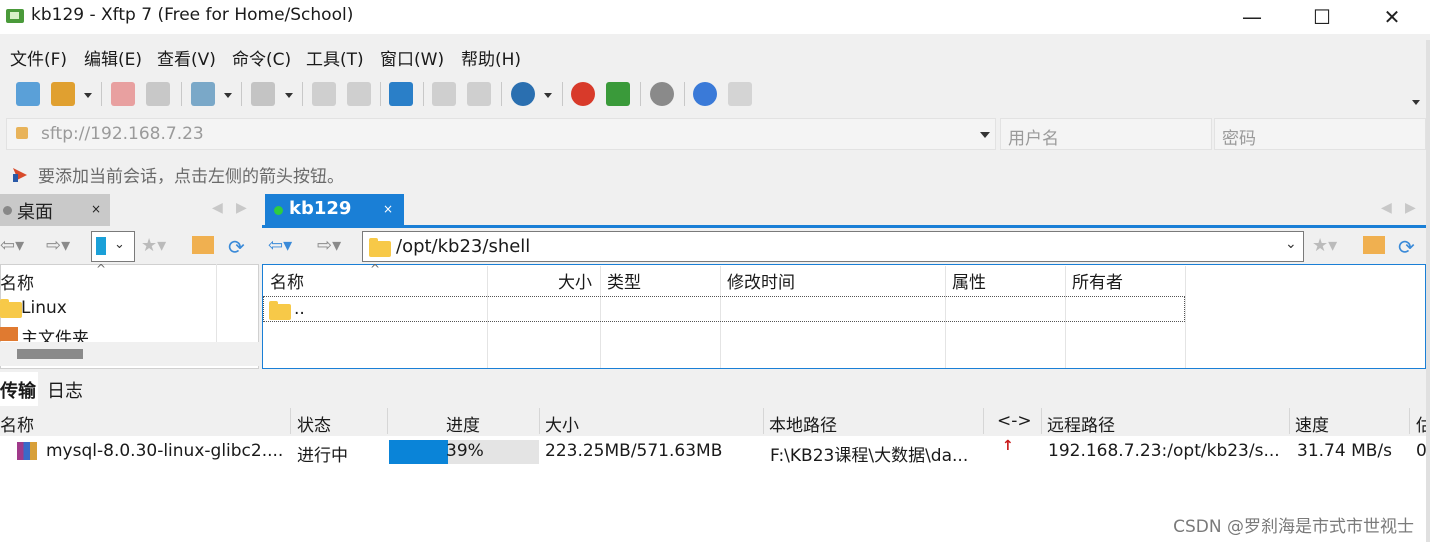  What do you see at coordinates (27, 451) in the screenshot?
I see `archive-file-icon` at bounding box center [27, 451].